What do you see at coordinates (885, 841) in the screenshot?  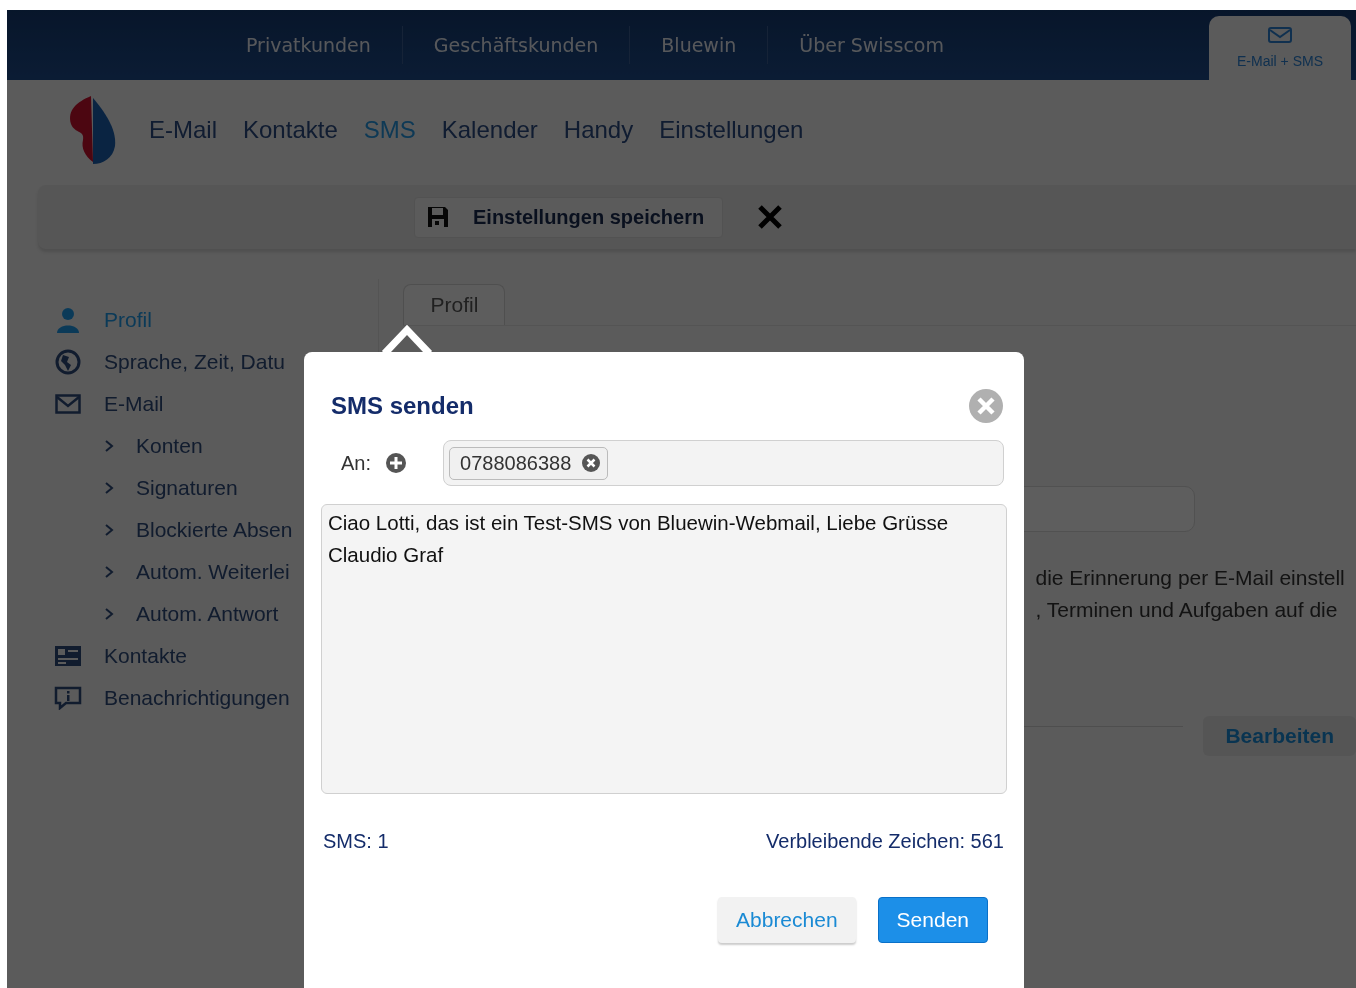 I see `remaining-characters: Verbleibende Zeichen: 561` at bounding box center [885, 841].